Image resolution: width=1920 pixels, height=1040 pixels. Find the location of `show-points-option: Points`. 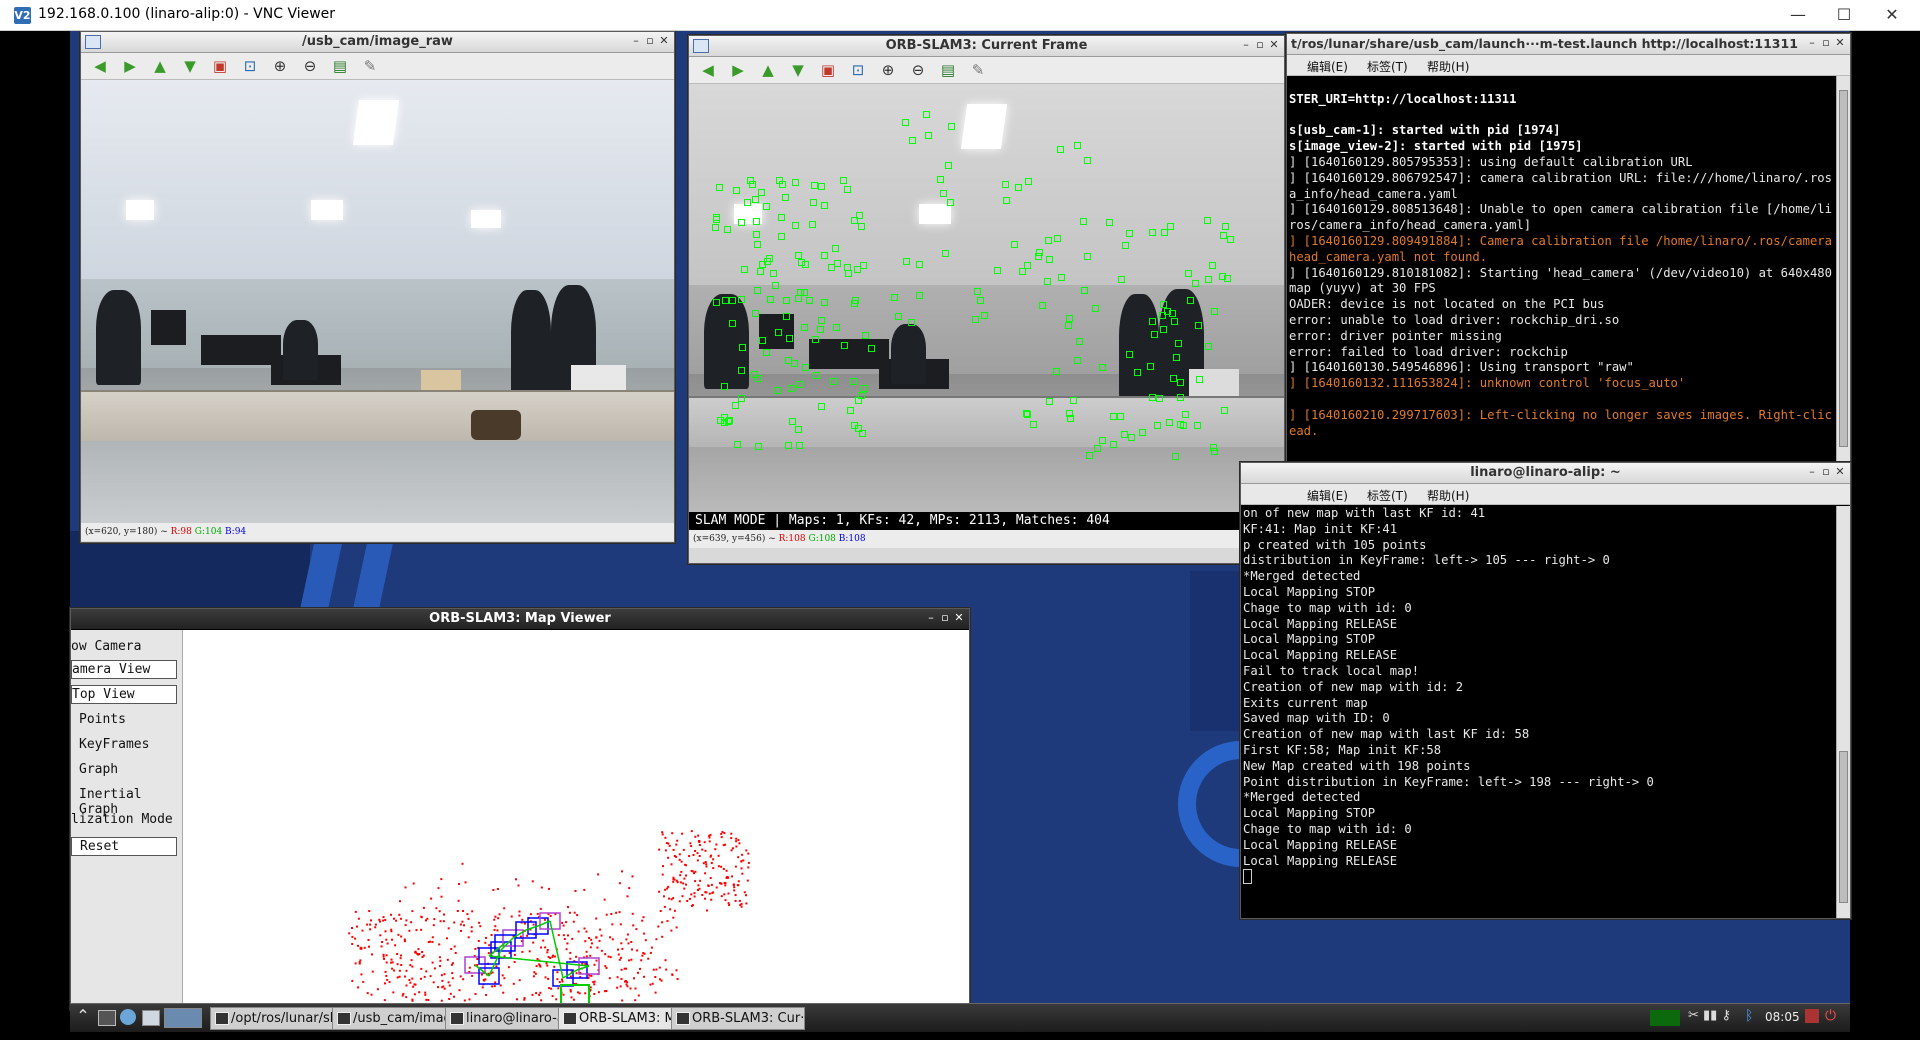

show-points-option: Points is located at coordinates (102, 719).